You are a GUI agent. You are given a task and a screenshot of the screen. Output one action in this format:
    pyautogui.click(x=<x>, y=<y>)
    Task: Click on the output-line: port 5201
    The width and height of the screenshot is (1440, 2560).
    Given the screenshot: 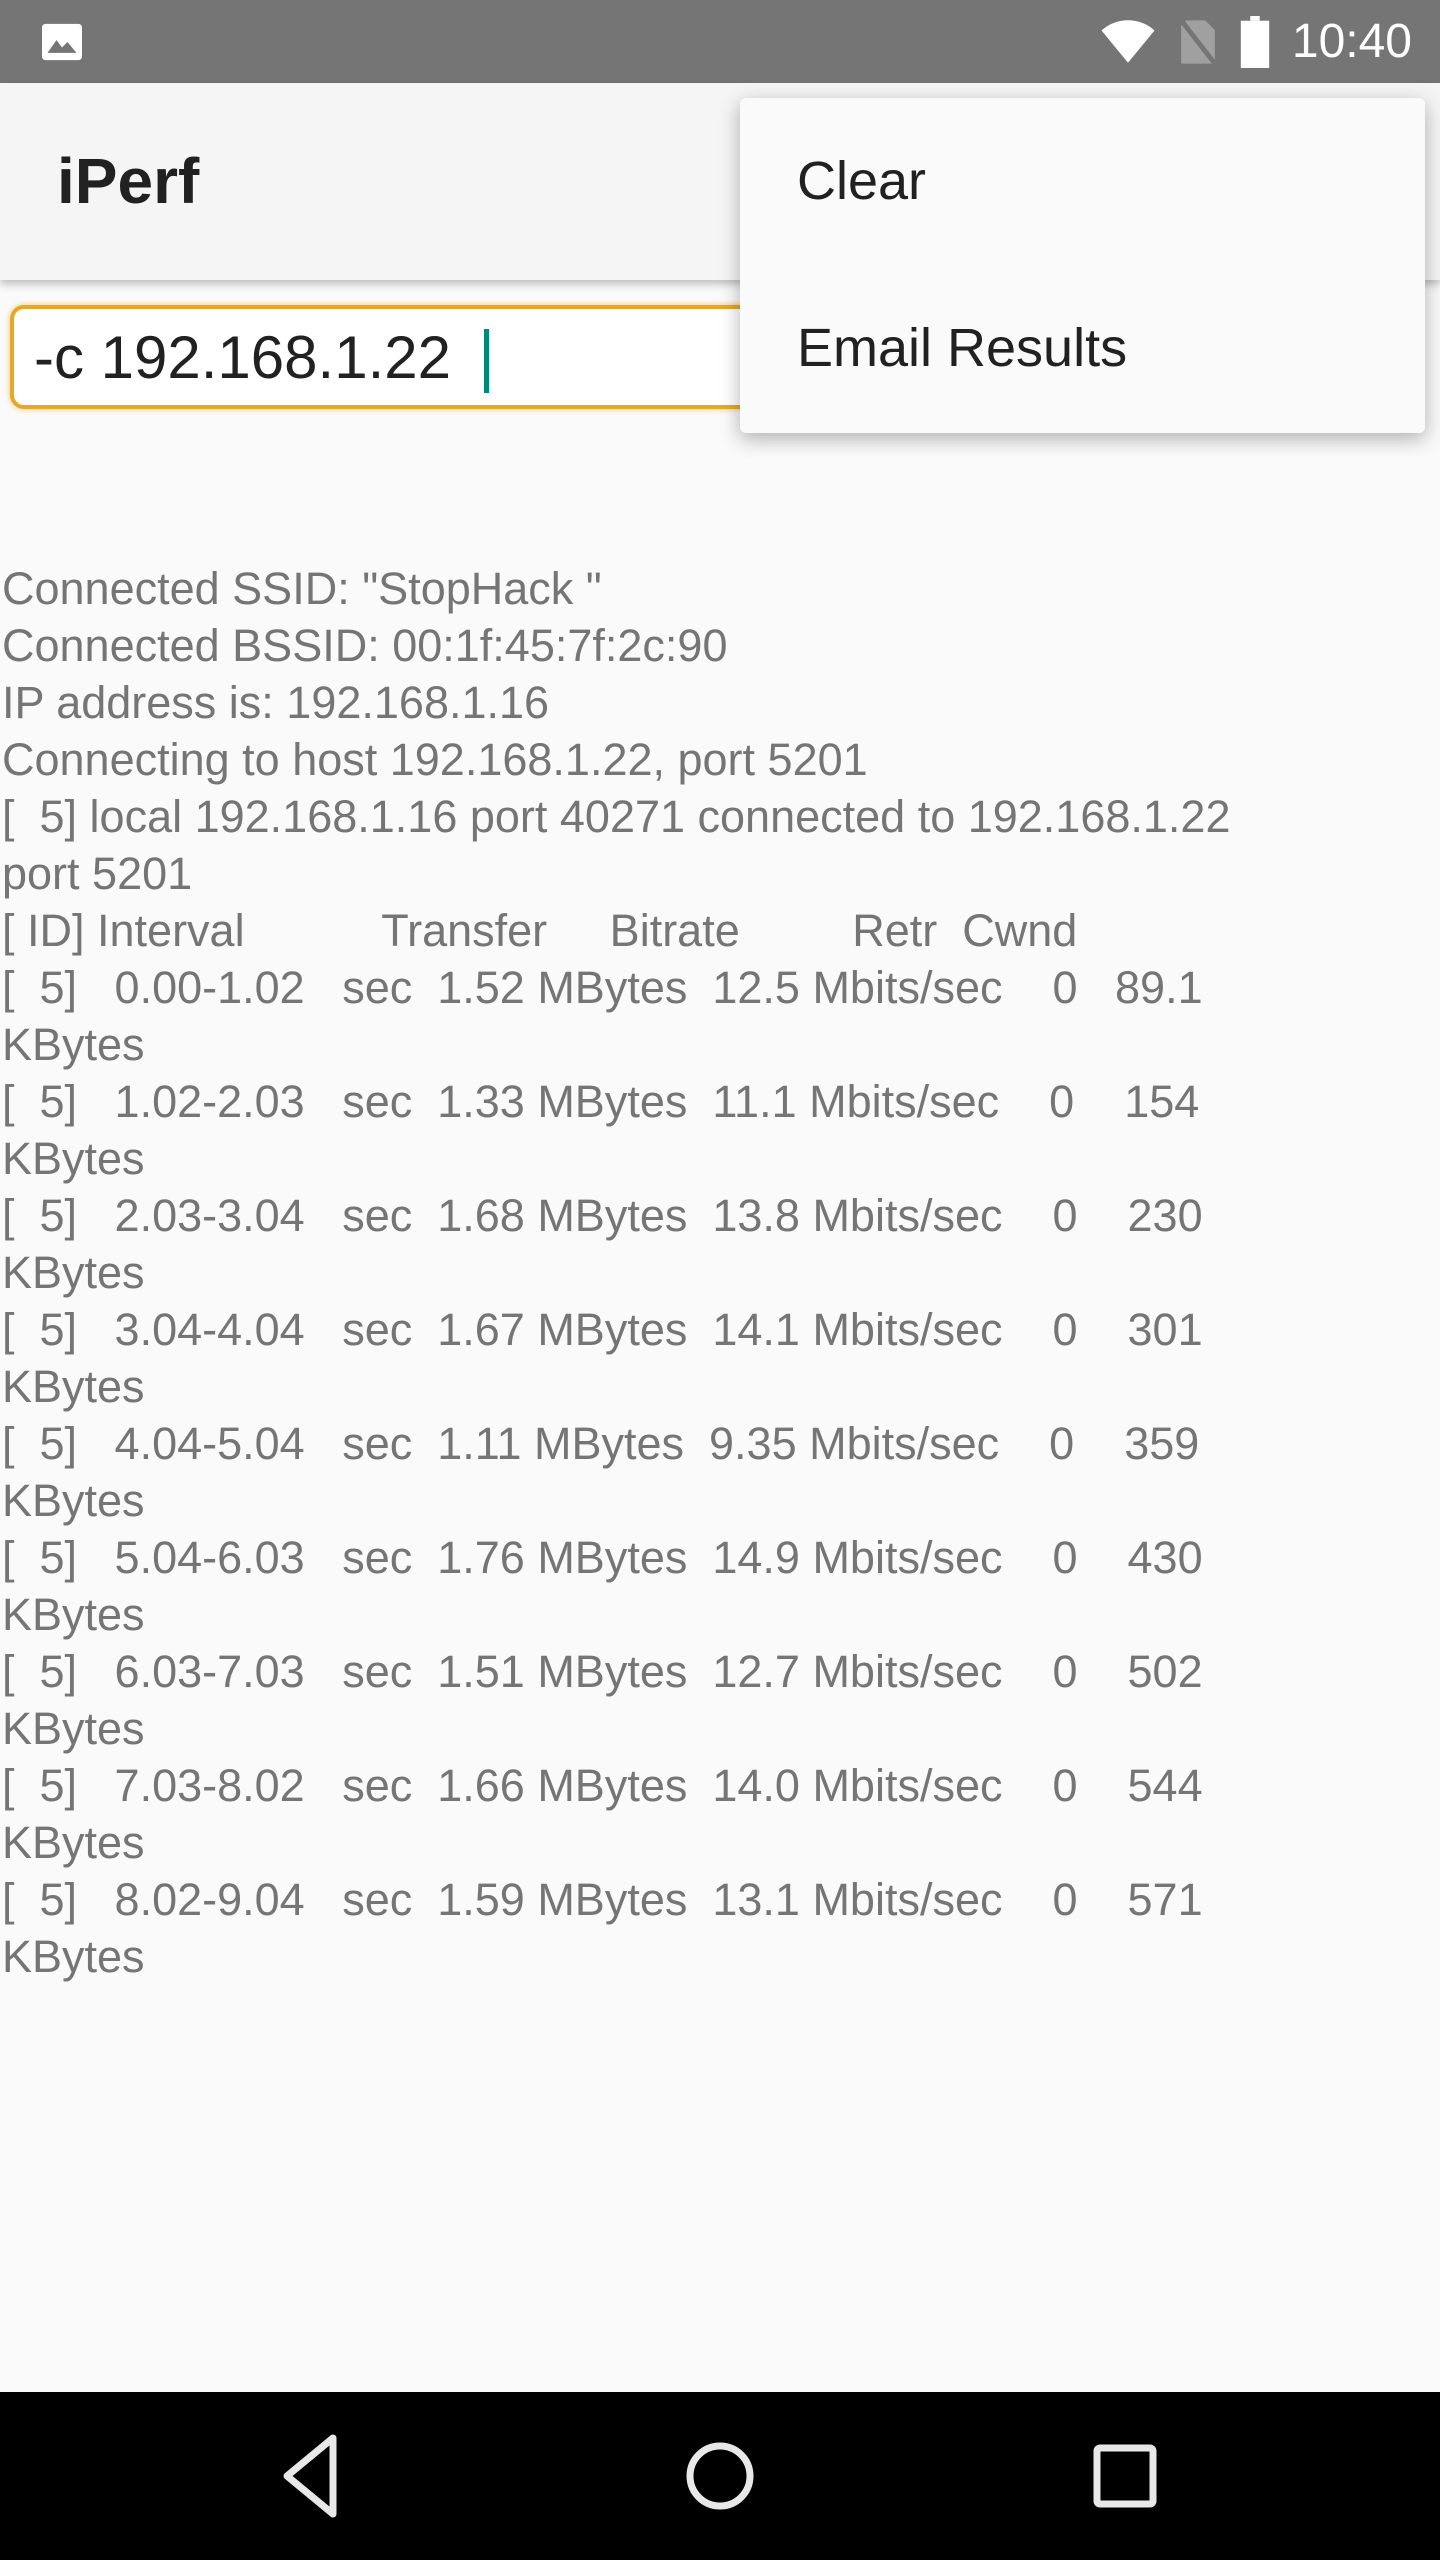 What is the action you would take?
    pyautogui.click(x=97, y=873)
    